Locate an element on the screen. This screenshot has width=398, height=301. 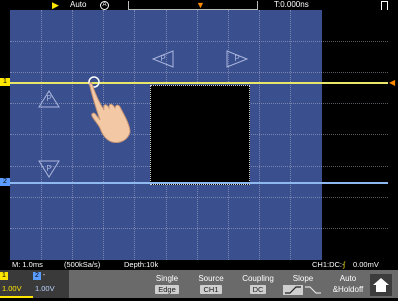
sample-rate: (500kSa/s) is located at coordinates (82, 264).